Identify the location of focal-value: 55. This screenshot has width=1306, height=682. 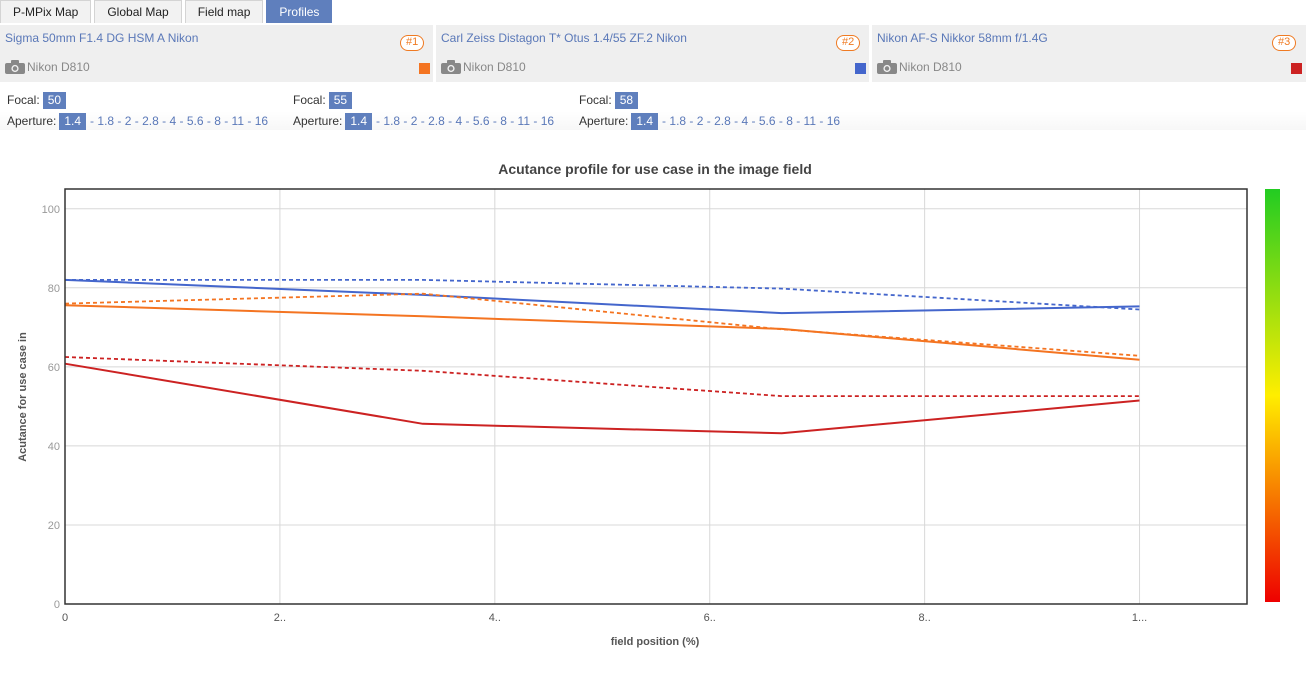
(340, 100).